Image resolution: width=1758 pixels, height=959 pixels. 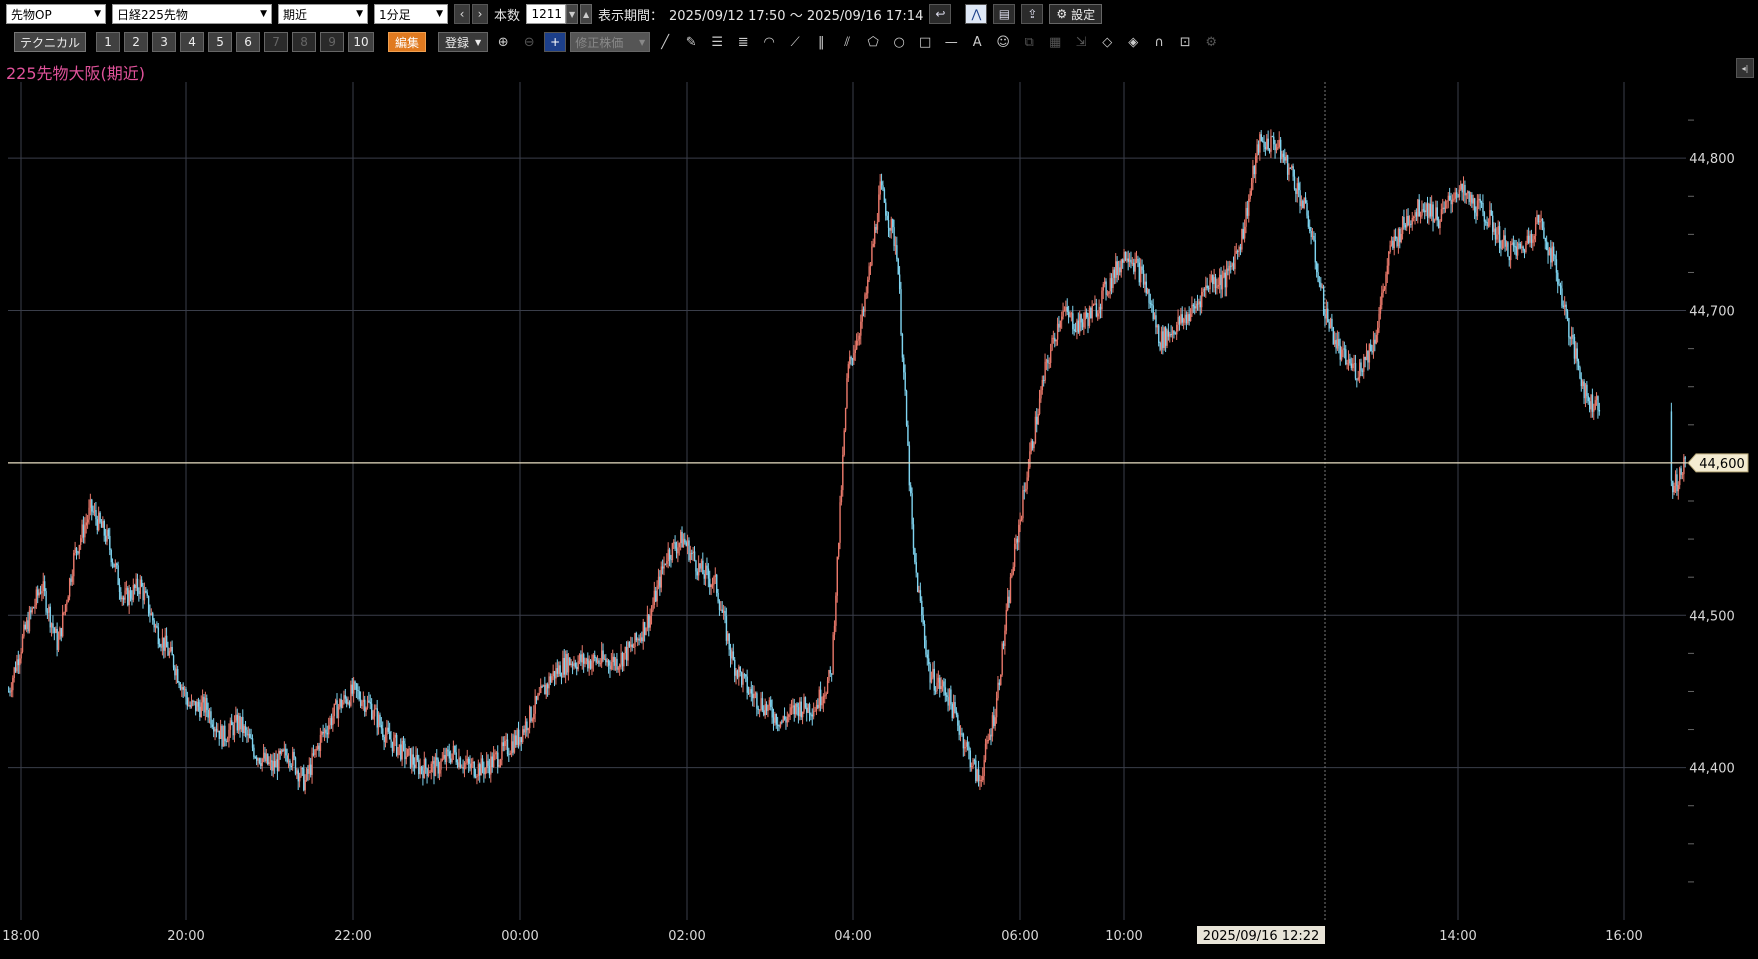 What do you see at coordinates (519, 936) in the screenshot?
I see `x-tick-label: 00:00` at bounding box center [519, 936].